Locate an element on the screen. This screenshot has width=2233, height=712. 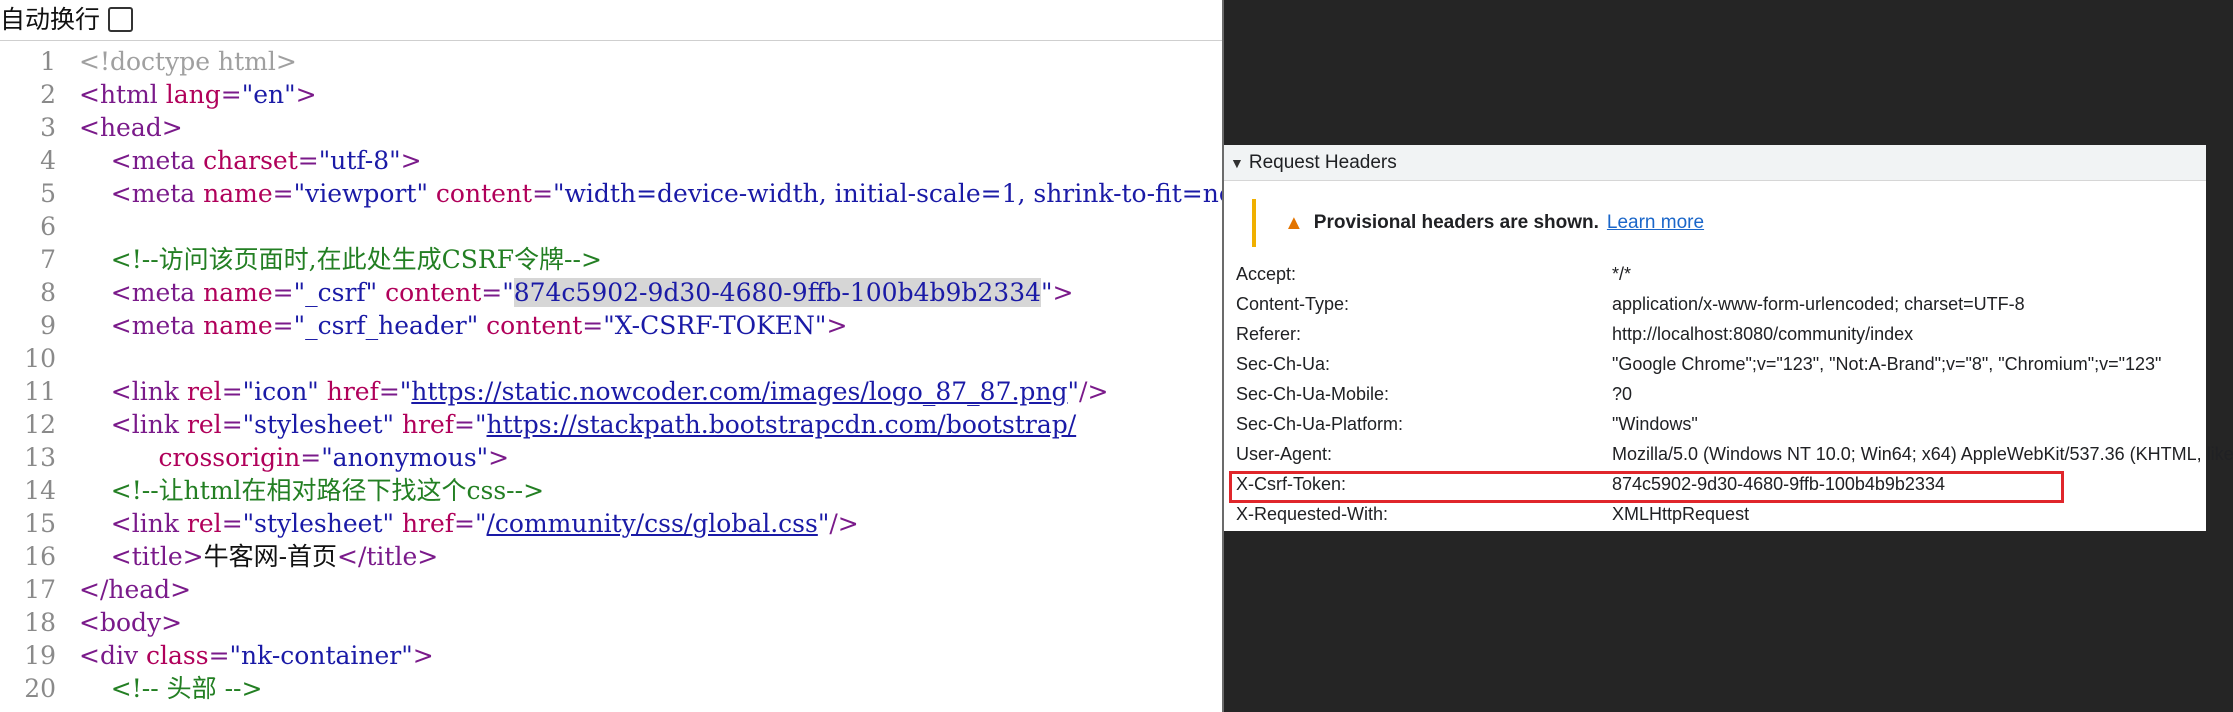
line-number: 6 is located at coordinates (48, 226).